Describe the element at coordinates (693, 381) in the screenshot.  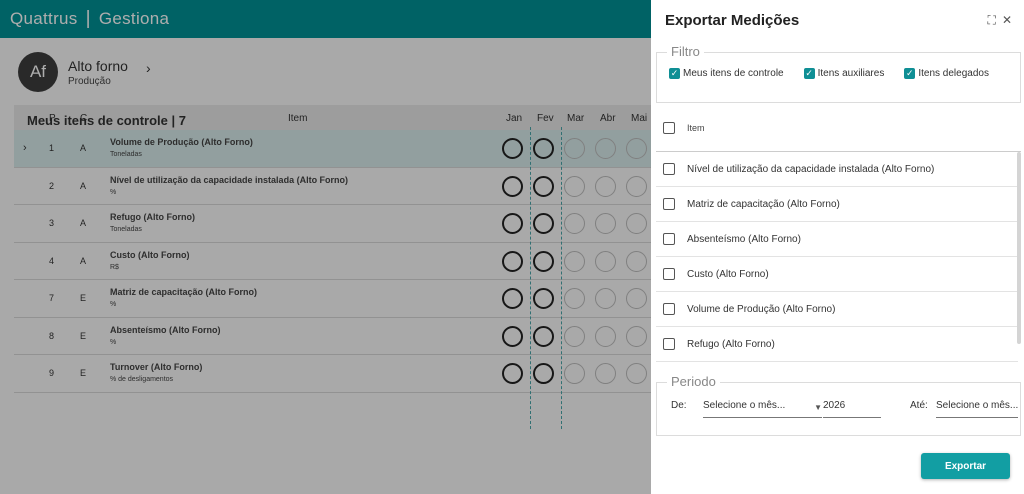
I see `period-legend: Periodo` at that location.